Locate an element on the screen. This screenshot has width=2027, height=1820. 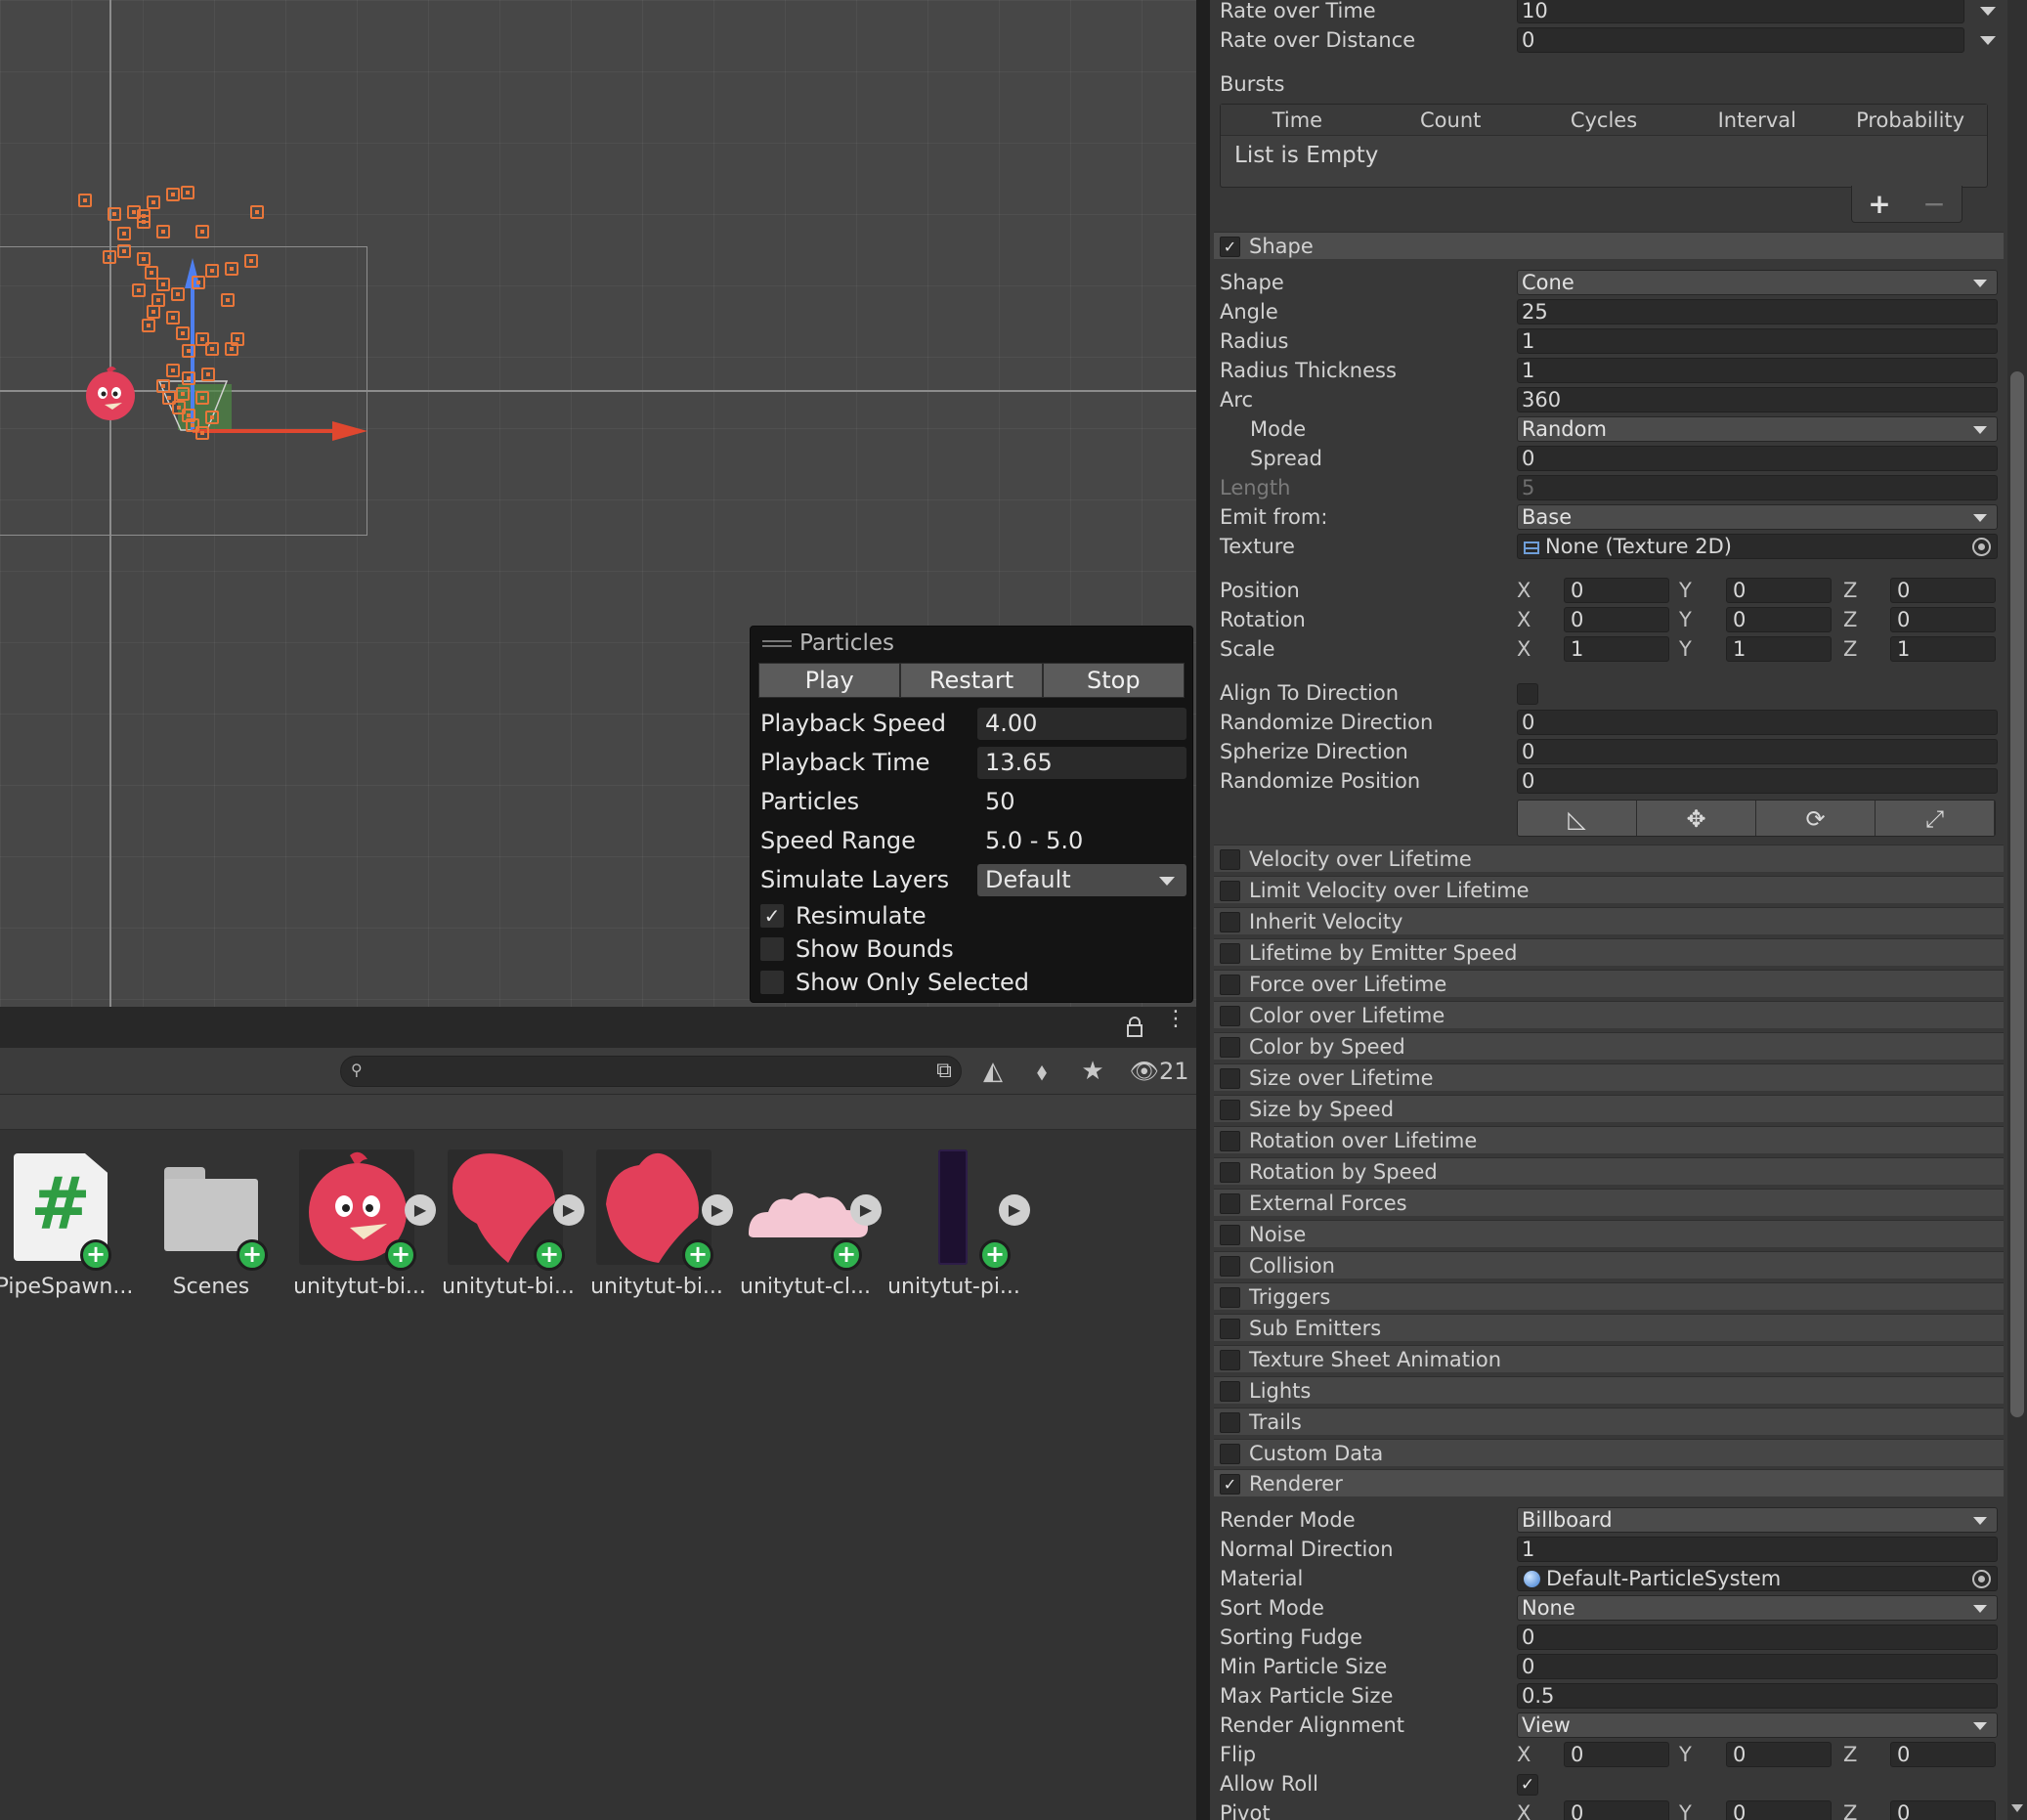
search-input: ⚲ is located at coordinates (651, 1071).